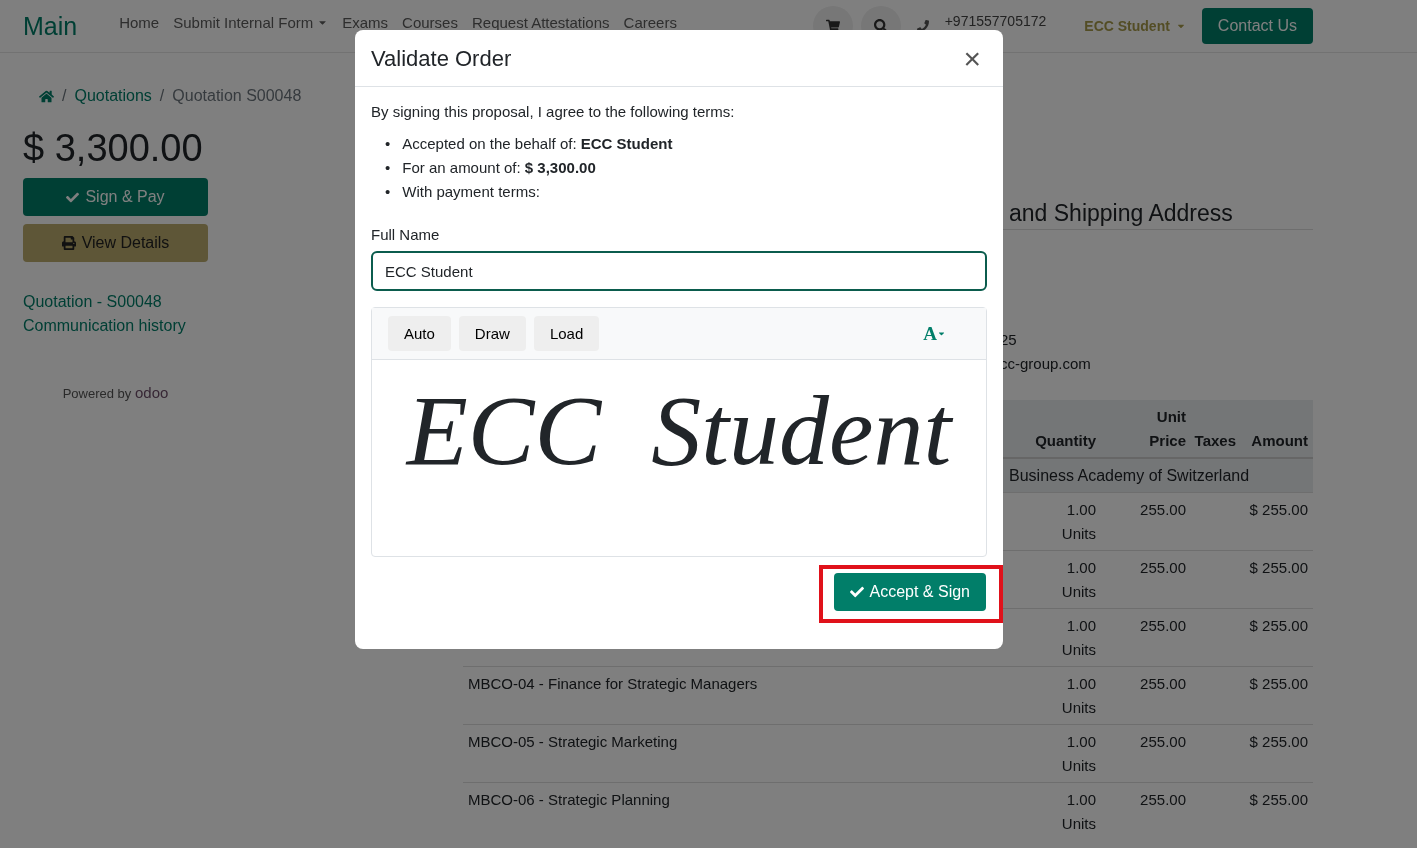  What do you see at coordinates (941, 333) in the screenshot?
I see `caret-icon` at bounding box center [941, 333].